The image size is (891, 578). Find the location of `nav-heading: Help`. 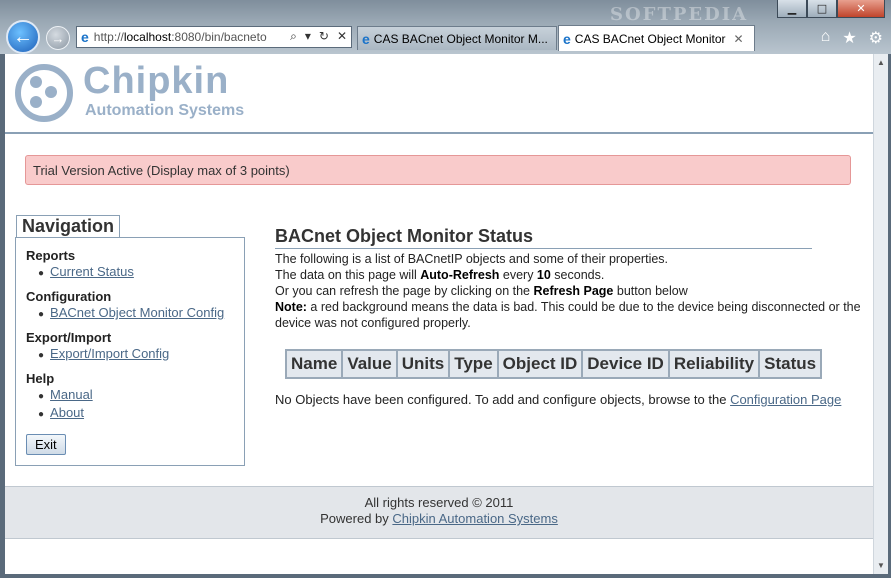

nav-heading: Help is located at coordinates (40, 378).